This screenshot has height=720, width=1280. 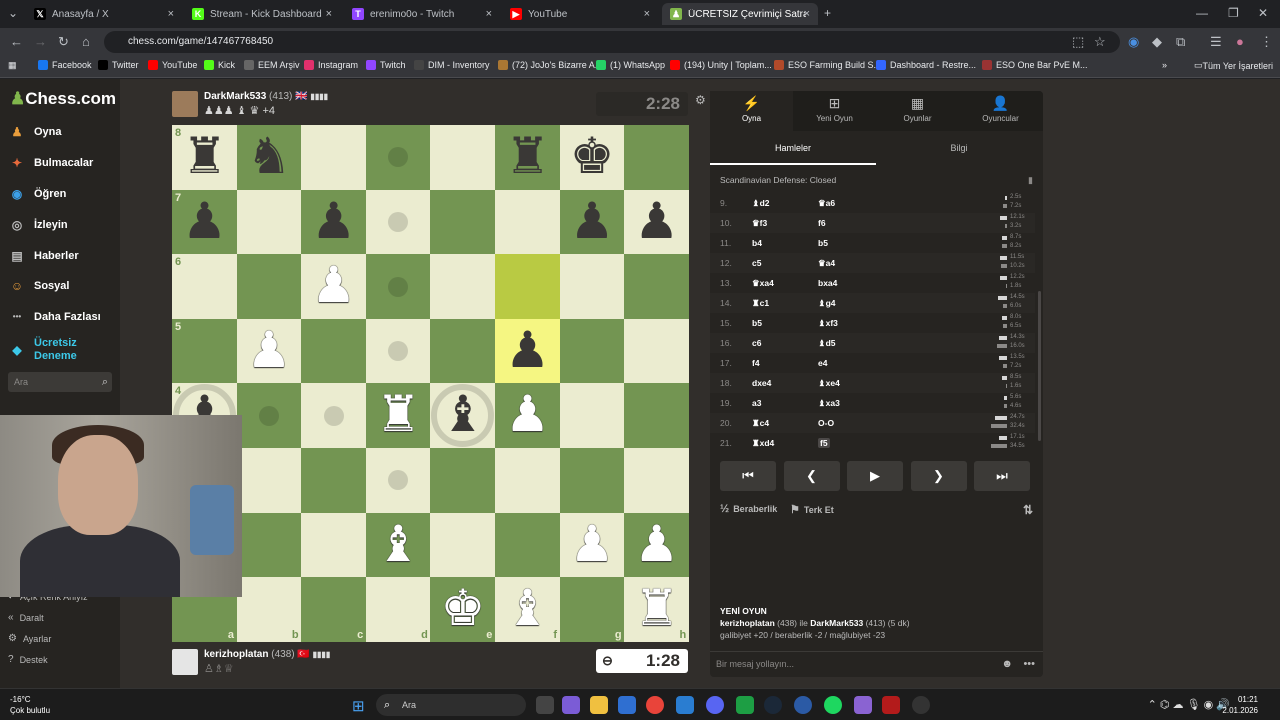 I want to click on avatar, so click(x=185, y=662).